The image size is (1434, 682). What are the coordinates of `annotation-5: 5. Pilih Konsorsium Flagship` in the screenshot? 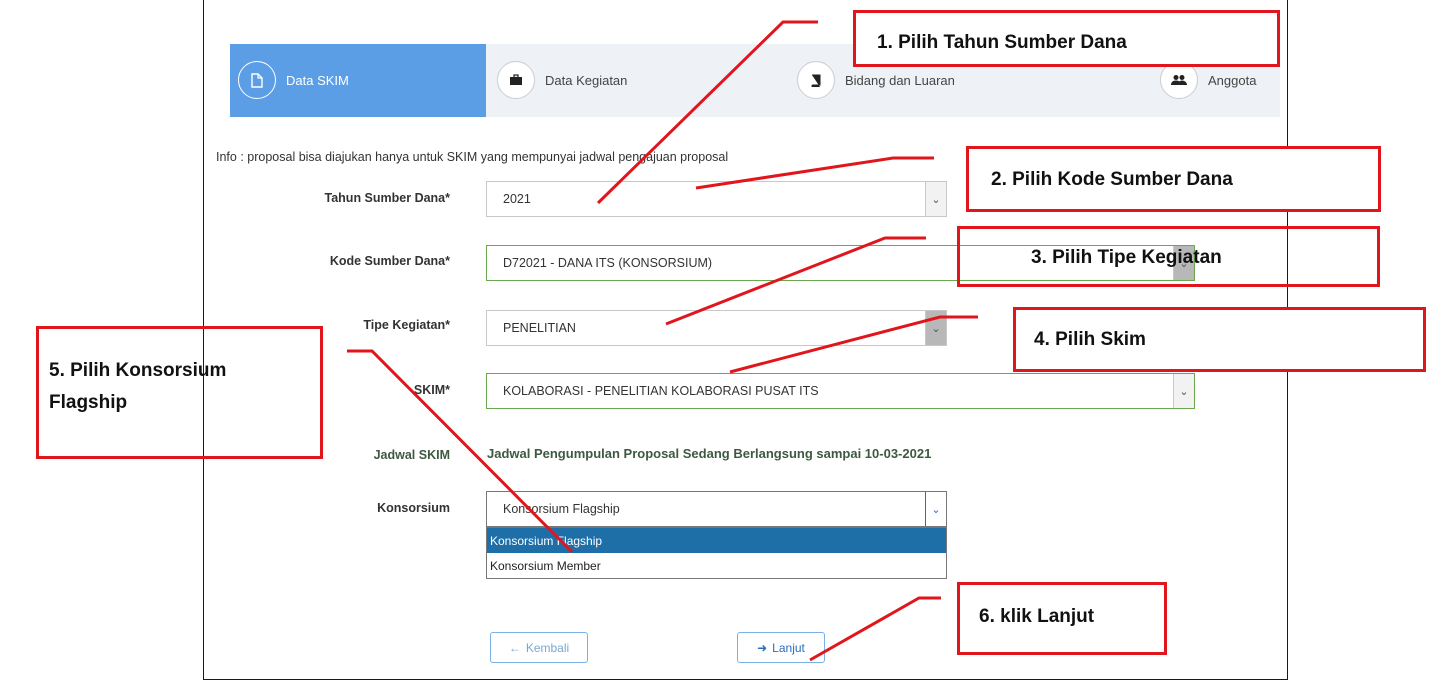 It's located at (179, 392).